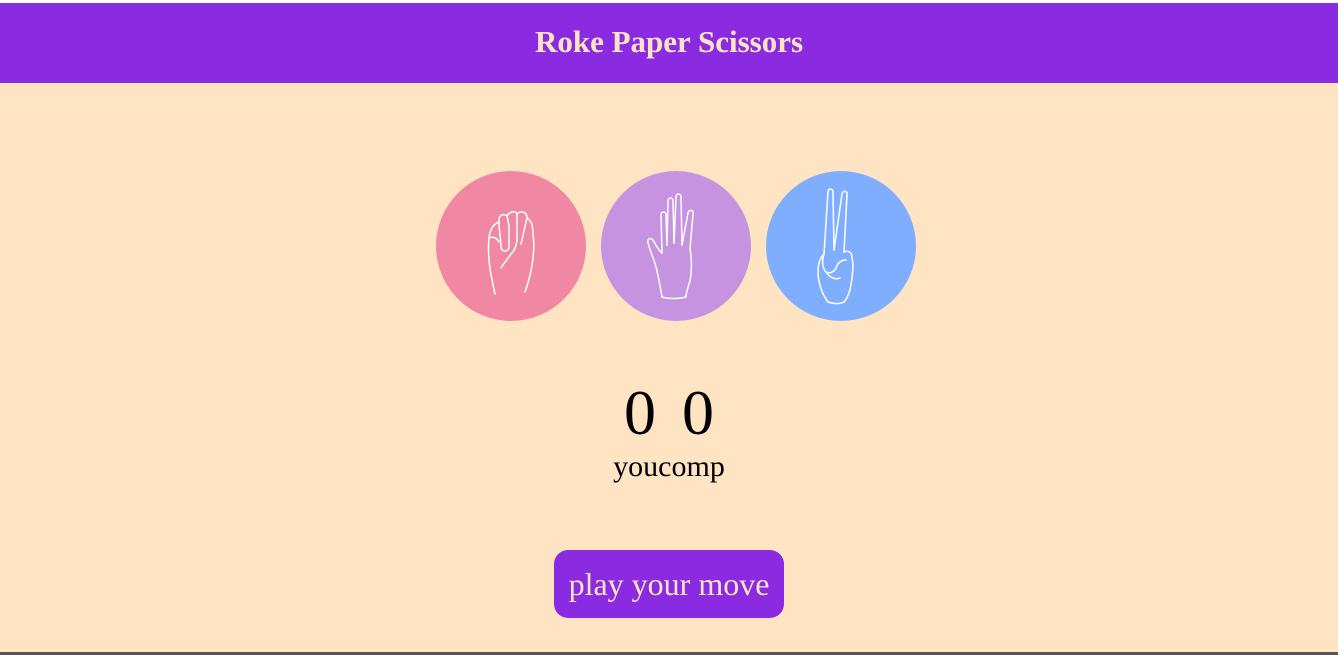 The image size is (1338, 655). What do you see at coordinates (669, 413) in the screenshot?
I see `score-board: 0 0` at bounding box center [669, 413].